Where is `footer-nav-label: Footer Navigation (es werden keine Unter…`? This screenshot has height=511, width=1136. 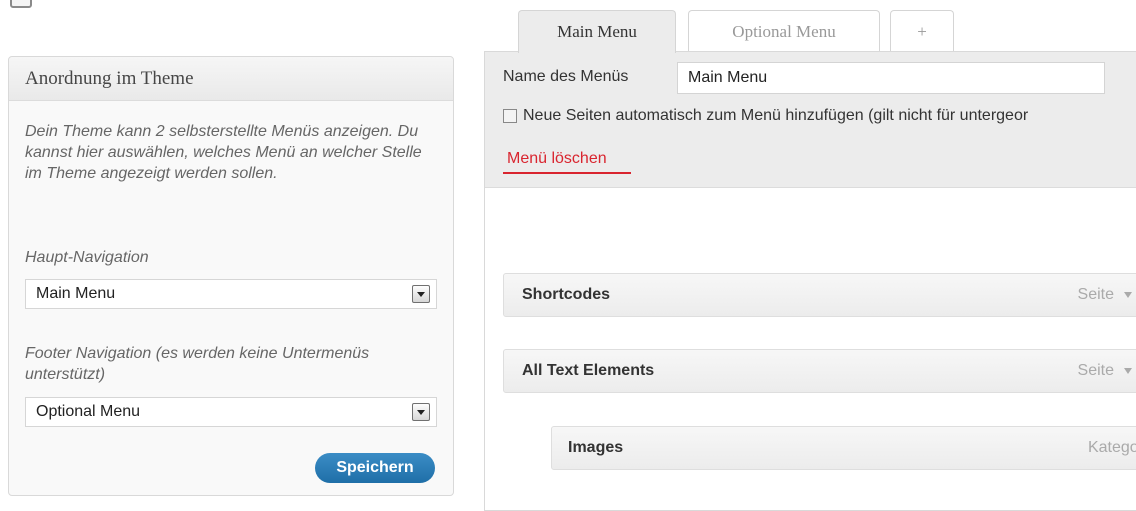 footer-nav-label: Footer Navigation (es werden keine Unter… is located at coordinates (197, 364).